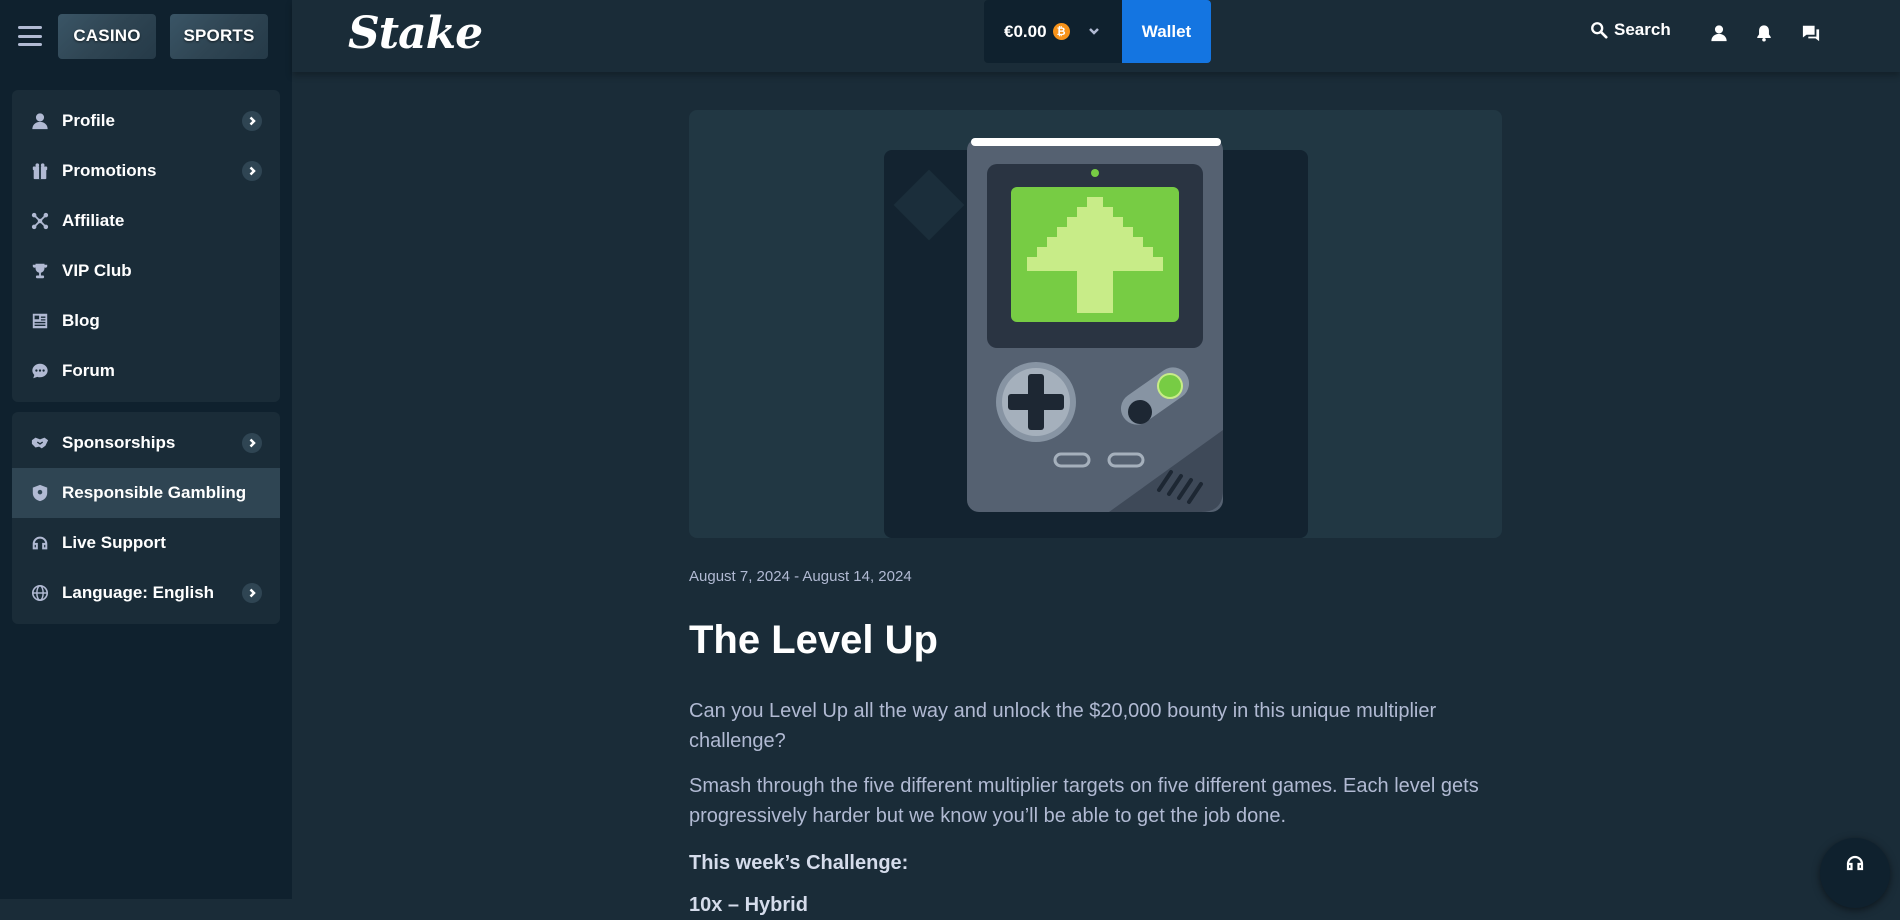  Describe the element at coordinates (1061, 31) in the screenshot. I see `bitcoin-icon: ₿` at that location.